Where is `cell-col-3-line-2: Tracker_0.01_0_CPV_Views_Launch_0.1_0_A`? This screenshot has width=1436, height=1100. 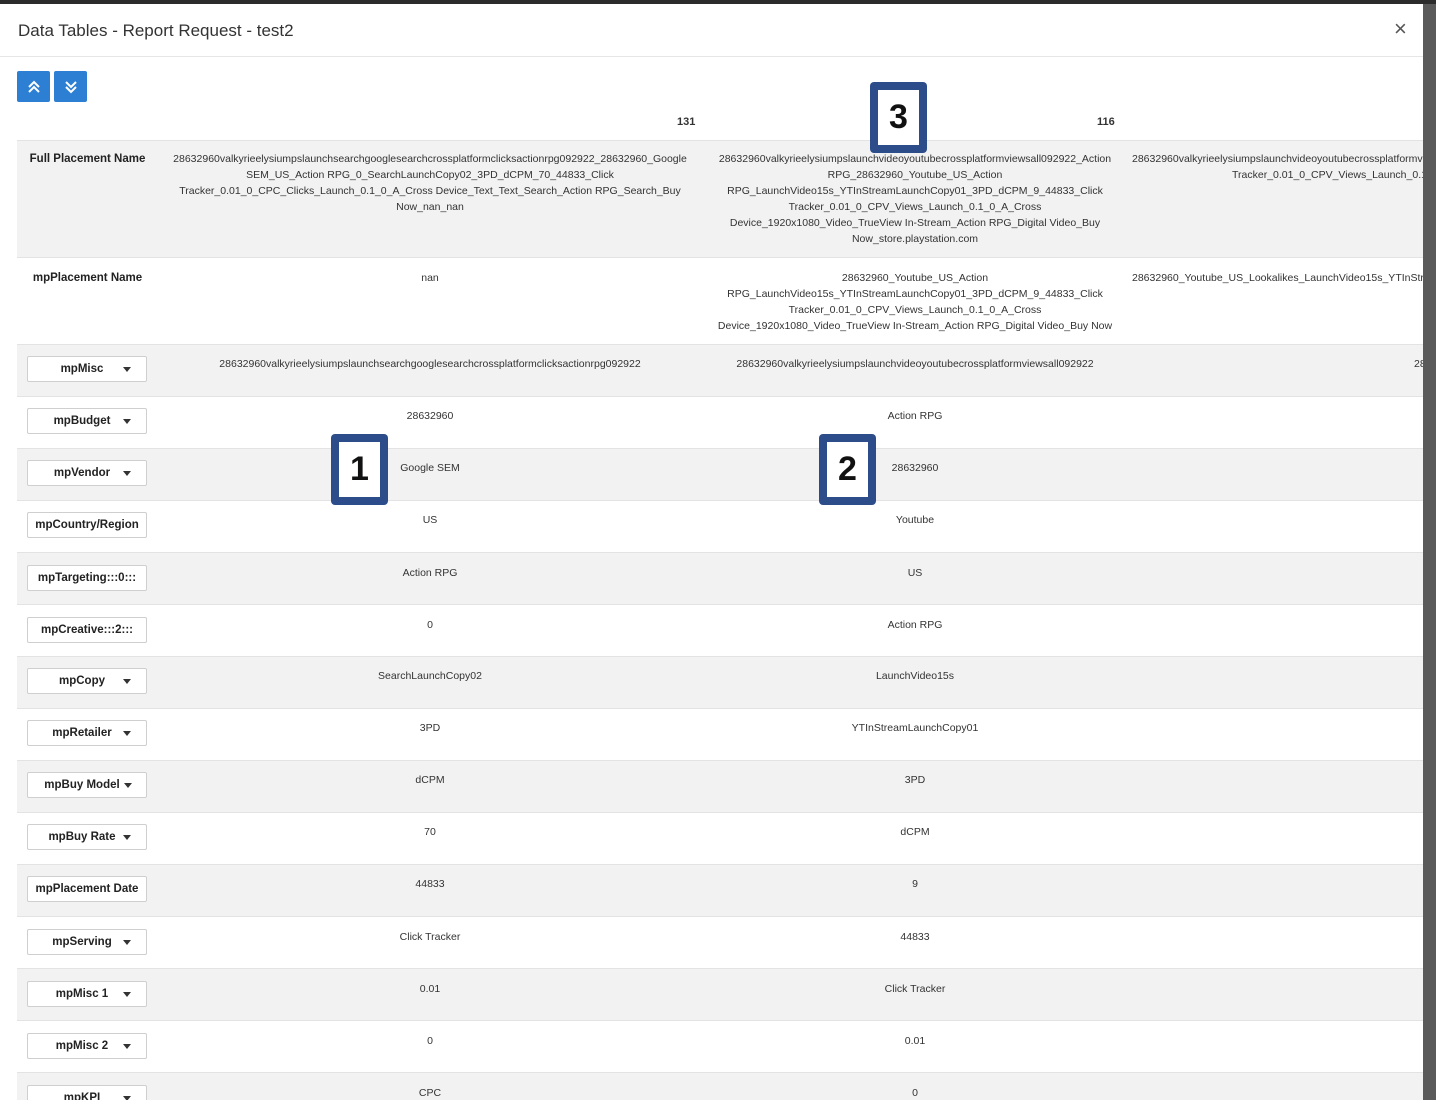
cell-col-3-line-2: Tracker_0.01_0_CPV_Views_Launch_0.1_0_A is located at coordinates (1327, 175).